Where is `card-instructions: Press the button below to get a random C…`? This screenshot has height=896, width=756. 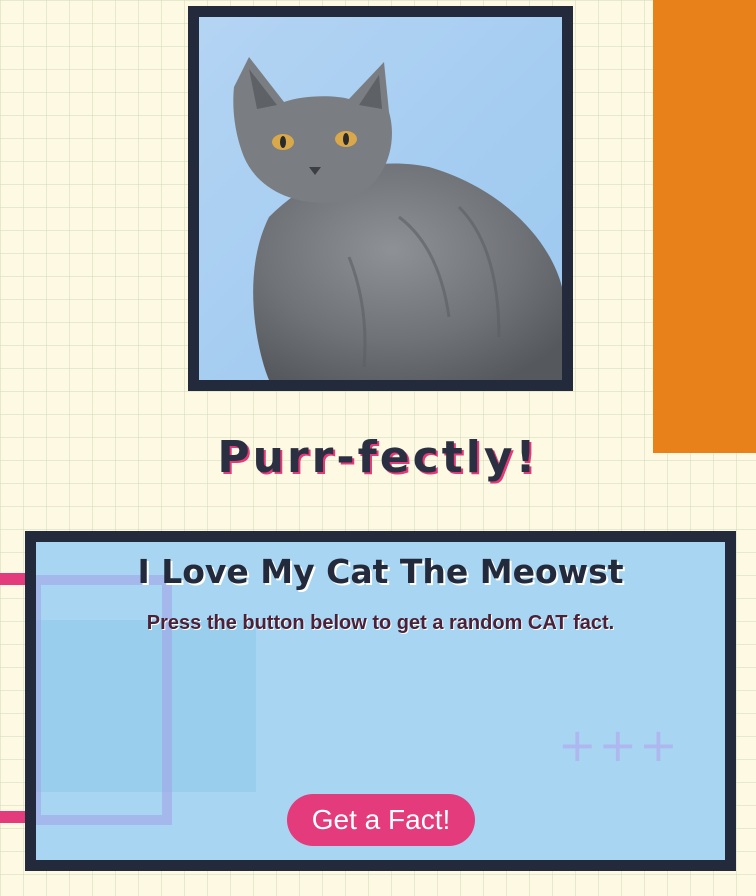 card-instructions: Press the button below to get a random C… is located at coordinates (380, 623).